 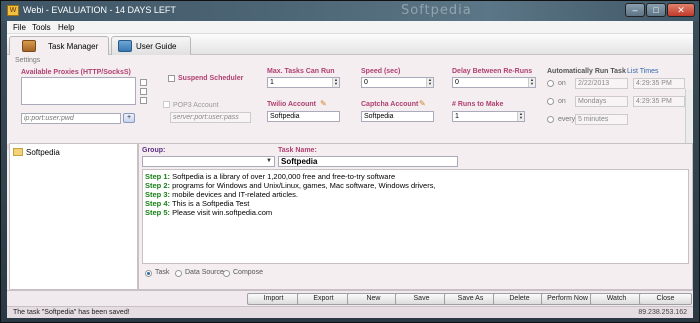 I want to click on watch-button: Watch, so click(x=616, y=299).